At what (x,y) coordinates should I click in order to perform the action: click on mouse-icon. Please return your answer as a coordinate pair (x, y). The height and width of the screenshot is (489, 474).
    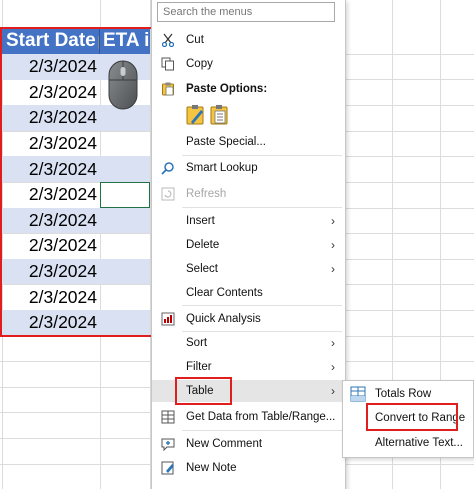
    Looking at the image, I should click on (123, 85).